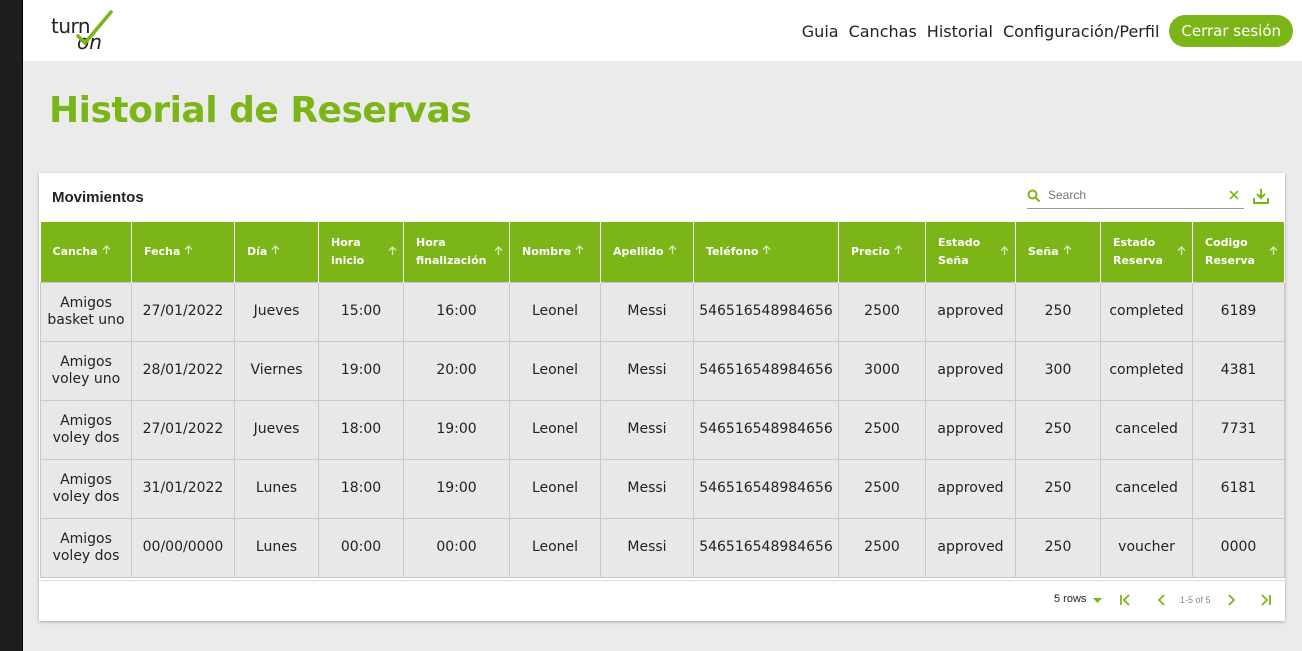 The height and width of the screenshot is (651, 1302). What do you see at coordinates (1034, 196) in the screenshot?
I see `search-icon` at bounding box center [1034, 196].